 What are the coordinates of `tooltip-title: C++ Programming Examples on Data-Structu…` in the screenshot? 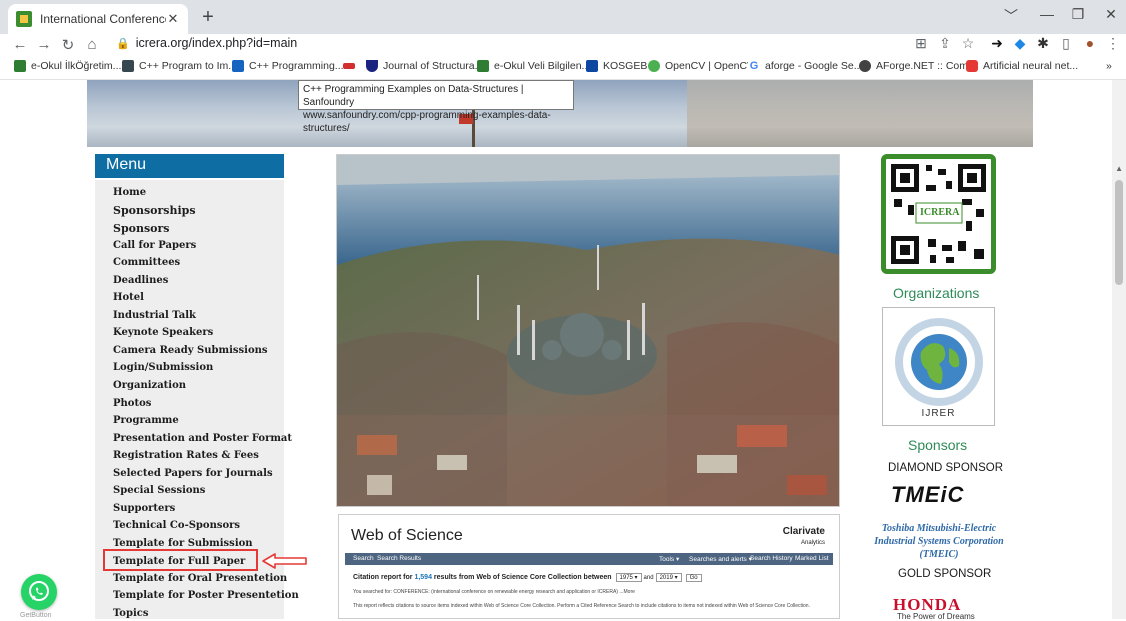 It's located at (413, 96).